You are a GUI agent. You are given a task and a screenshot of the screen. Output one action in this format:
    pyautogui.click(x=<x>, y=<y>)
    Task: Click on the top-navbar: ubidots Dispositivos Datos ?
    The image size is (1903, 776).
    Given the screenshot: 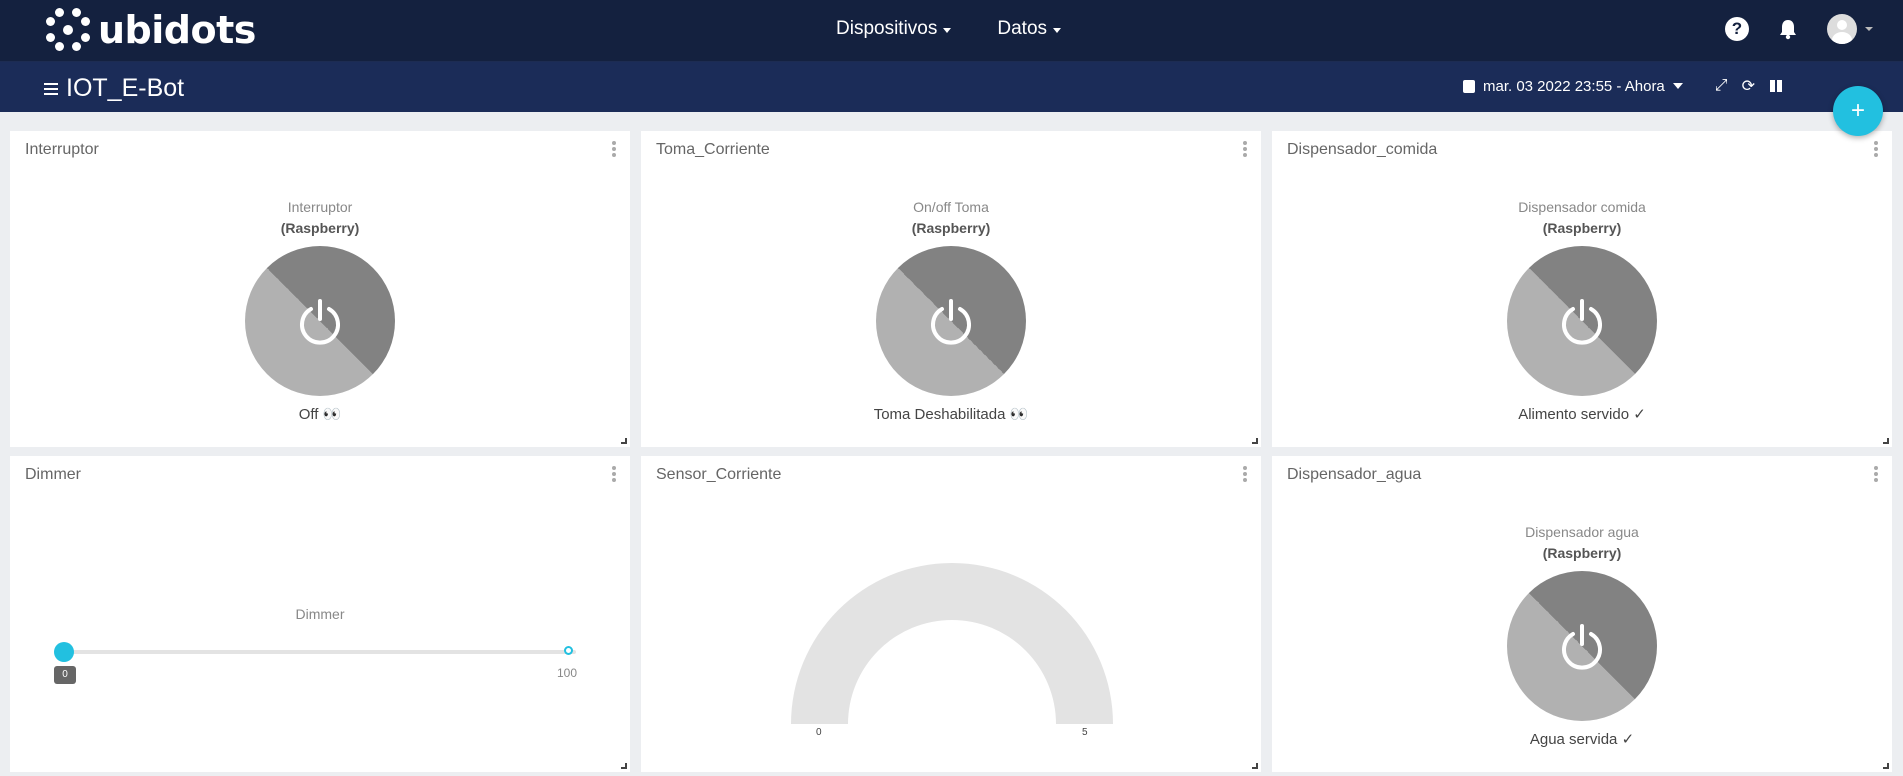 What is the action you would take?
    pyautogui.click(x=951, y=31)
    